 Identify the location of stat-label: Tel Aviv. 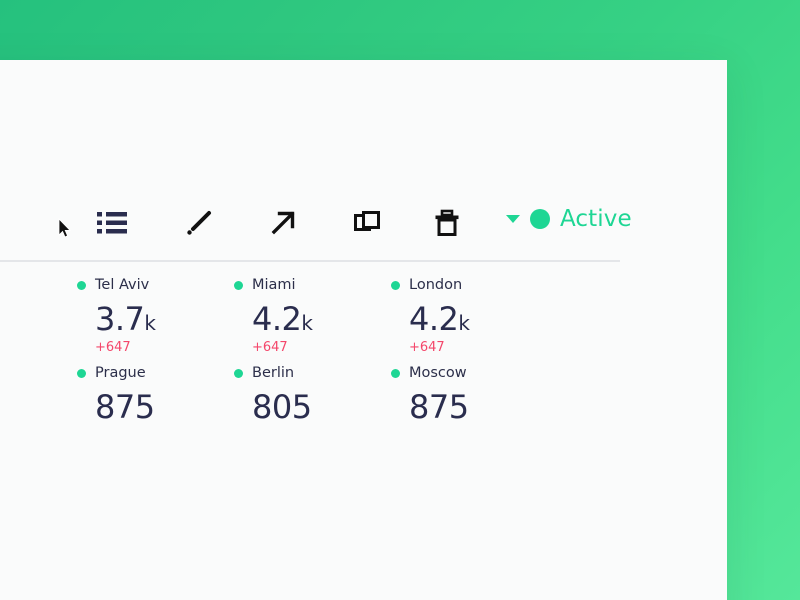
(122, 285).